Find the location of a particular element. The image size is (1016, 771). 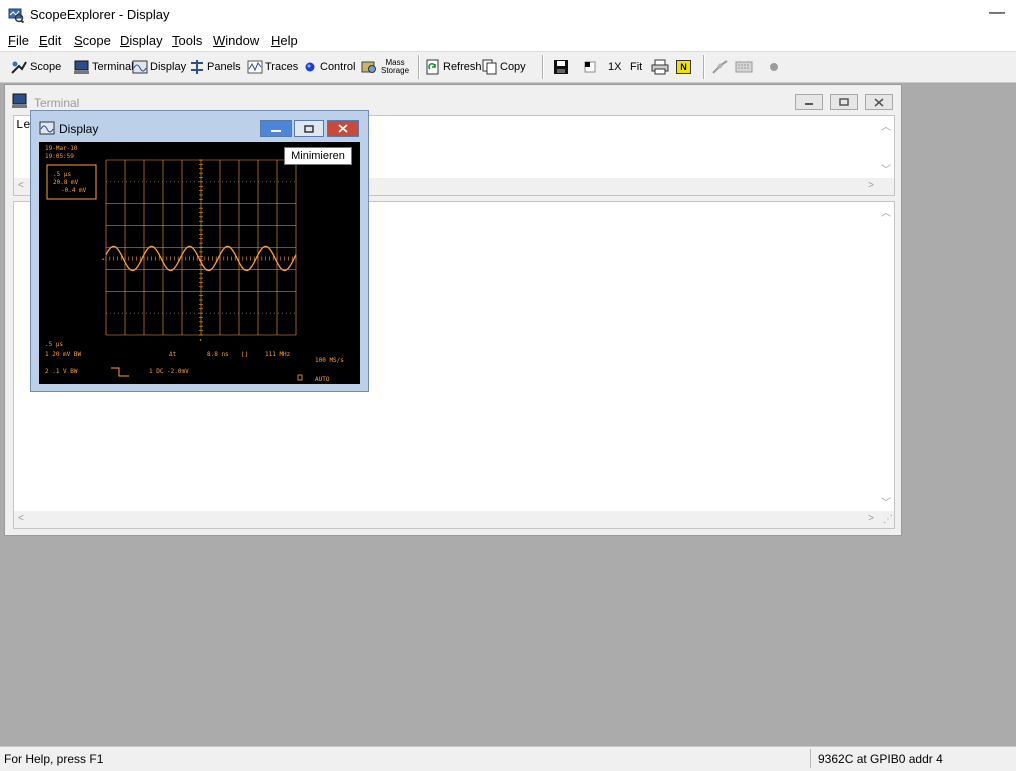

sample-rate-value: 100 MS/s is located at coordinates (329, 360).